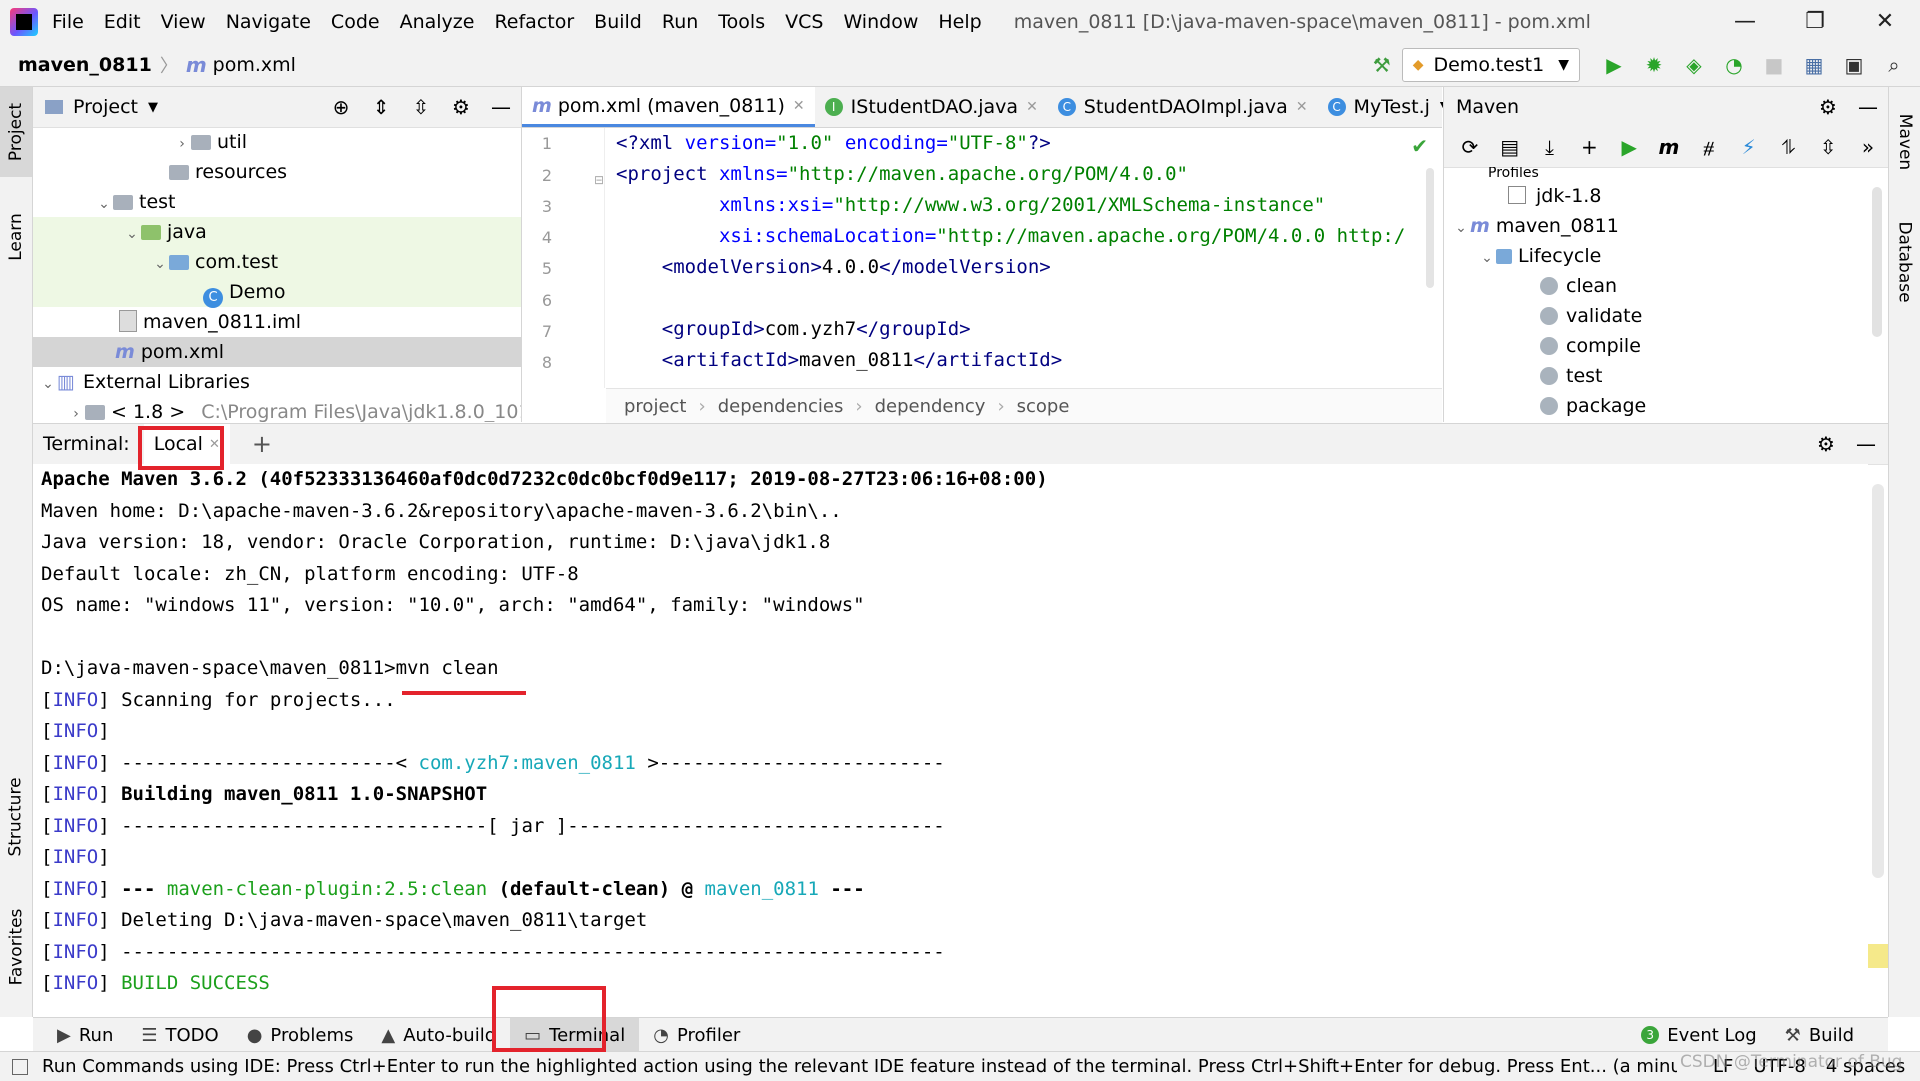  I want to click on tool-todo: ☰ TODO, so click(179, 1035).